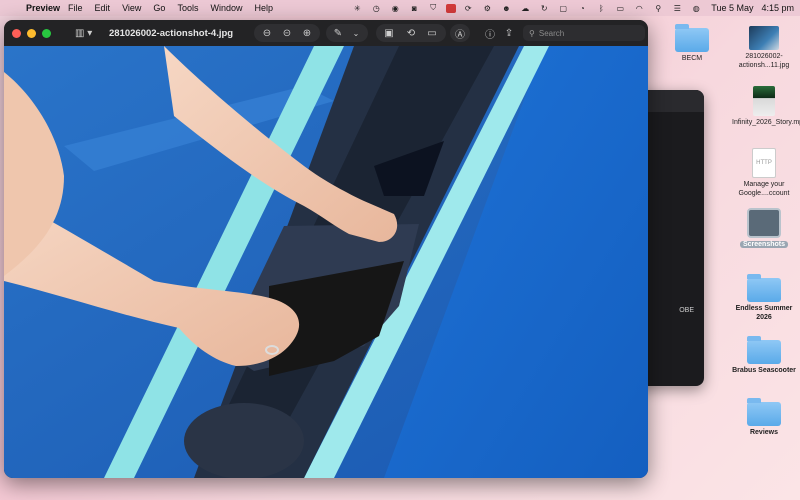  What do you see at coordinates (620, 8) in the screenshot?
I see `battery-icon: ▭` at bounding box center [620, 8].